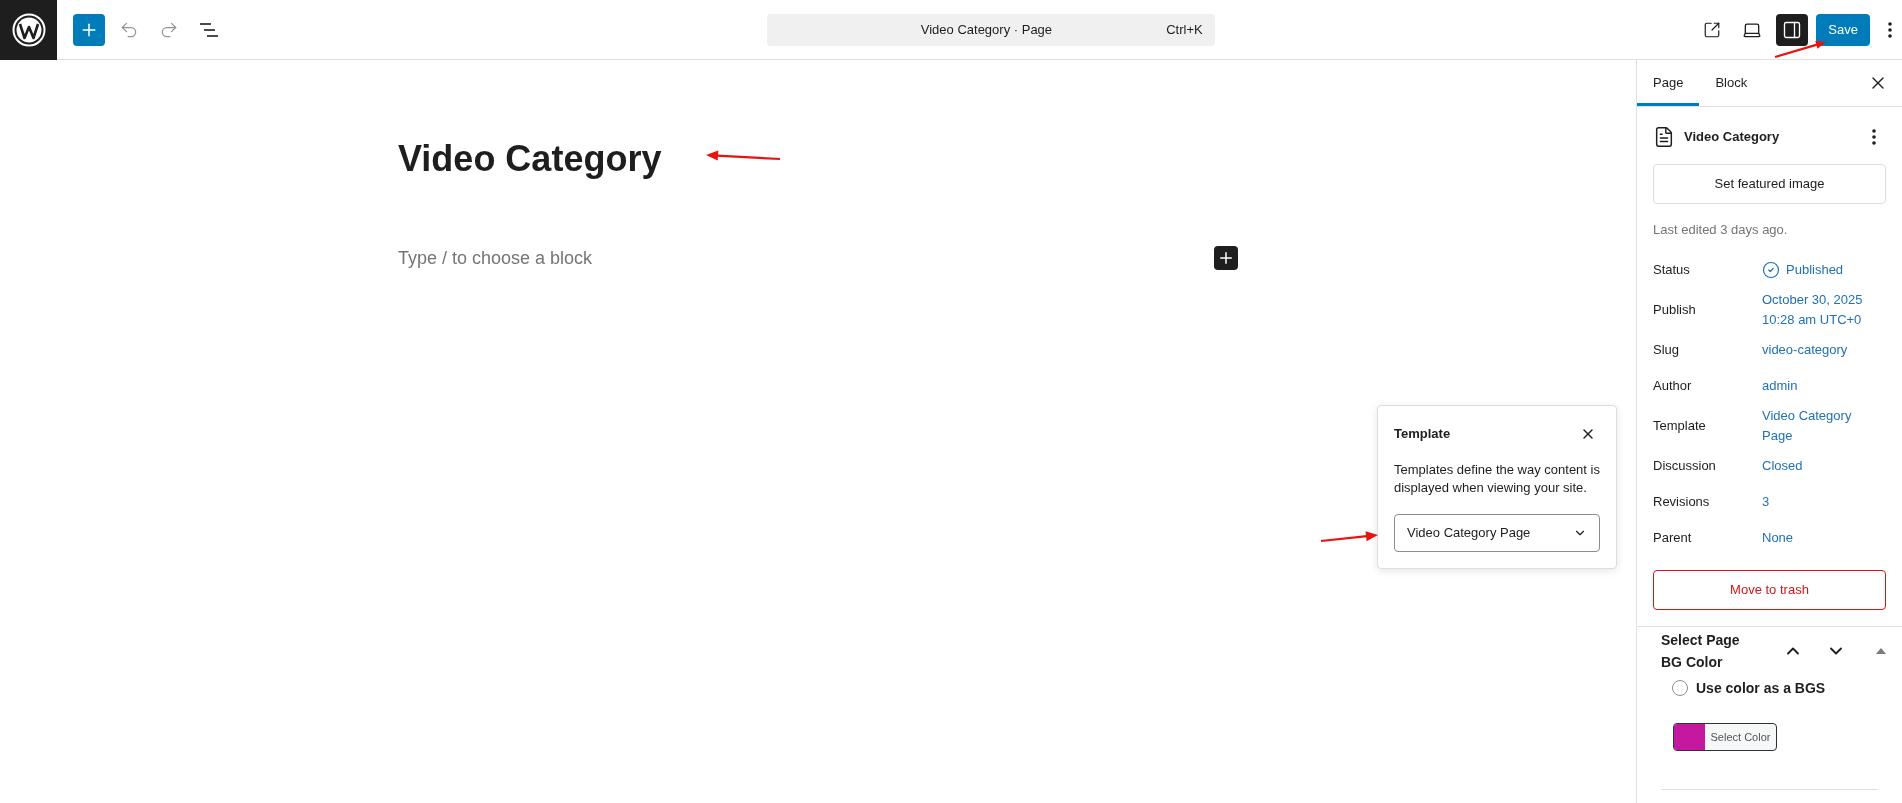 The image size is (1902, 803). I want to click on sidebar-tab: Page, so click(1668, 83).